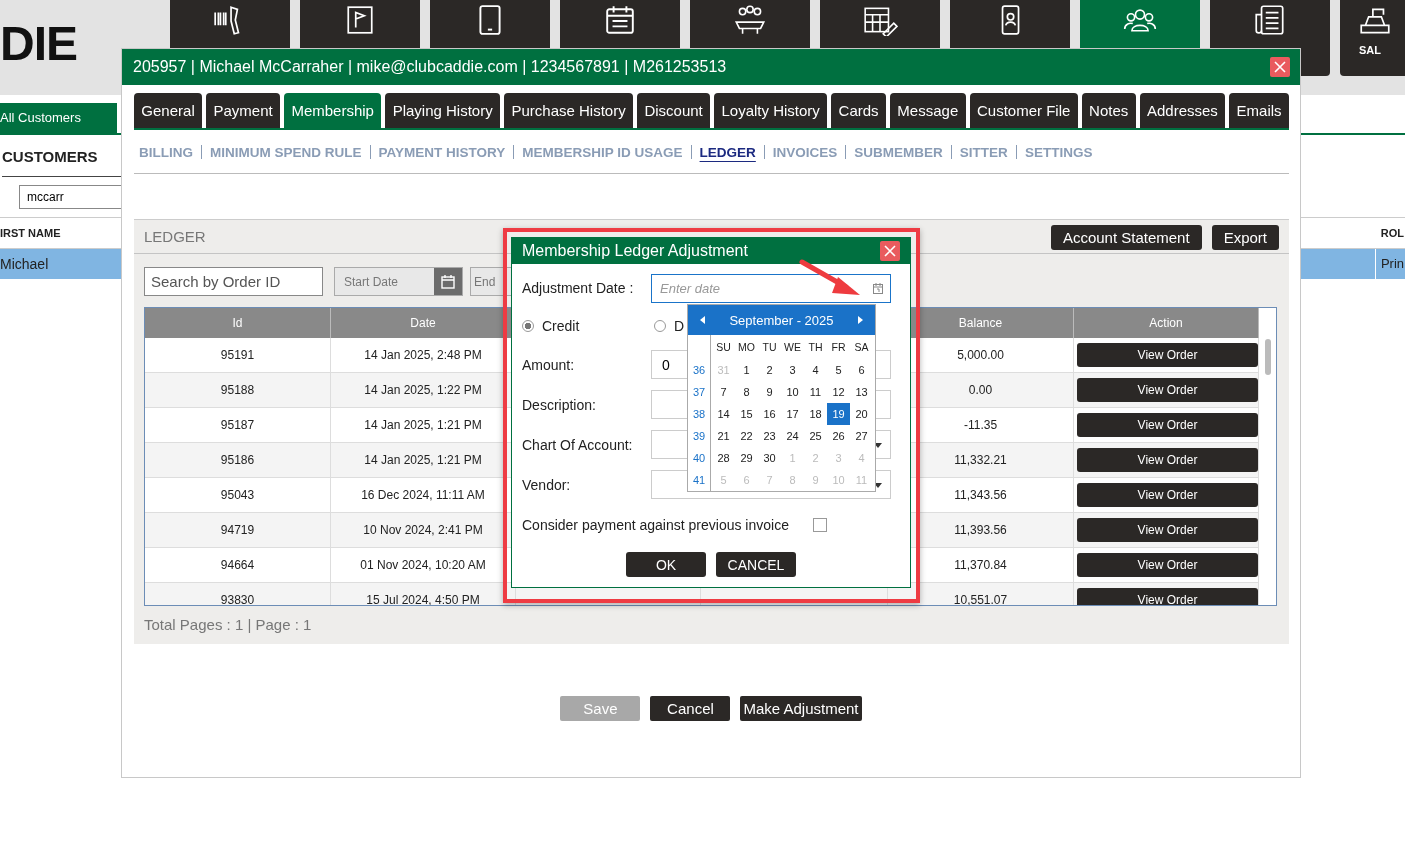 This screenshot has height=853, width=1405. Describe the element at coordinates (549, 365) in the screenshot. I see `field-label: Amount:` at that location.